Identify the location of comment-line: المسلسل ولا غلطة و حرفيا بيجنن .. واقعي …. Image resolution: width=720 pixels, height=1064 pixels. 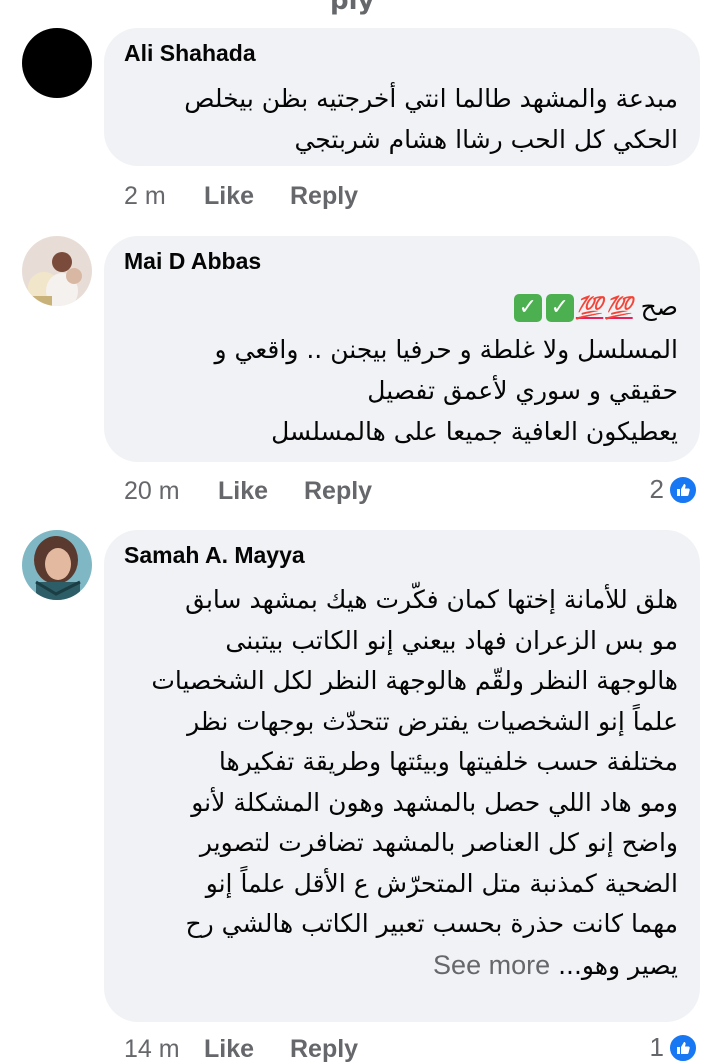
(446, 349).